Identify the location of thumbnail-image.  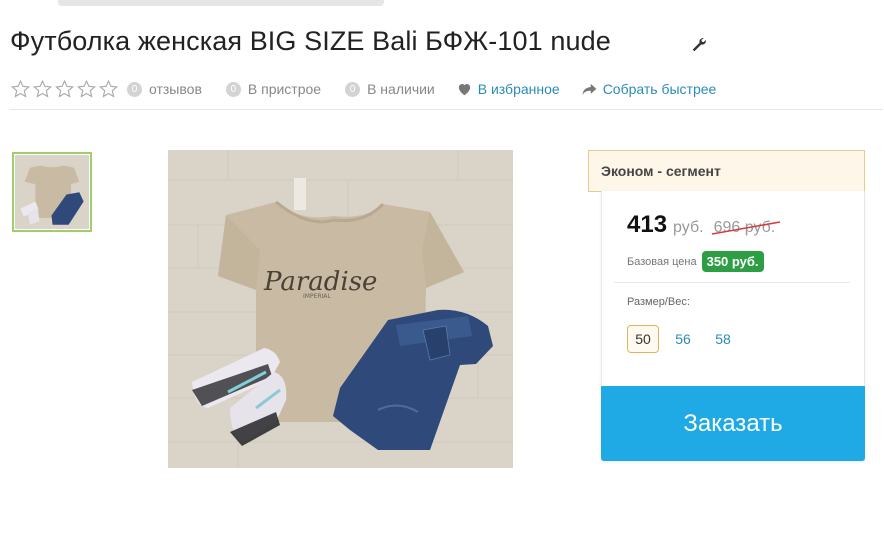
(52, 192).